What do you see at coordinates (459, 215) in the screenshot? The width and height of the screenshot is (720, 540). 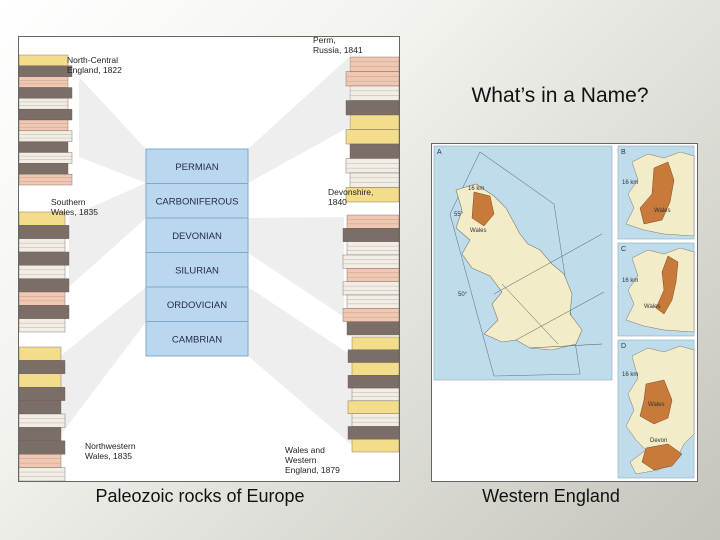 I see `map-a-lat-55-label: 55°` at bounding box center [459, 215].